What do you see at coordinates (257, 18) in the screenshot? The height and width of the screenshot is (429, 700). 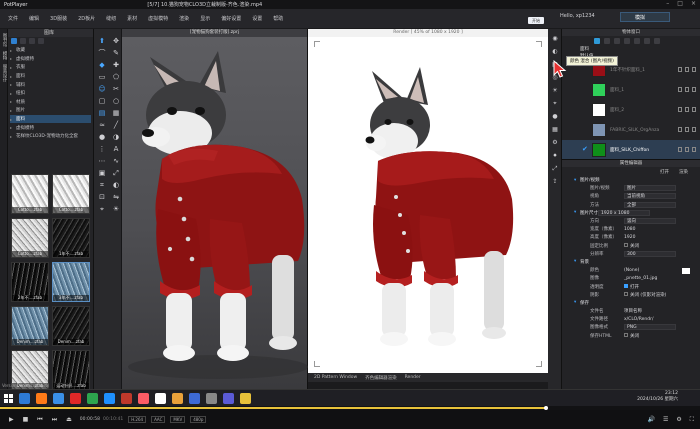 I see `menu-item: 设置` at bounding box center [257, 18].